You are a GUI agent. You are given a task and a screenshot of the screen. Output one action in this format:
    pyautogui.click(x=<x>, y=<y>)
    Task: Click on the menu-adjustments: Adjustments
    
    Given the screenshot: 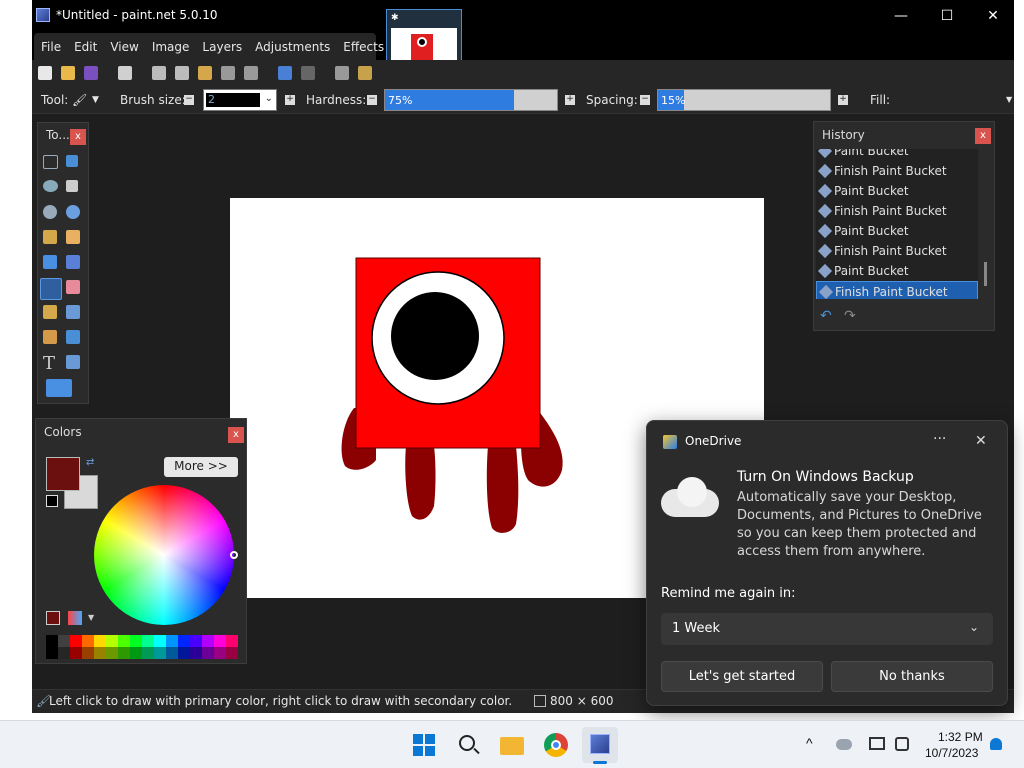 What is the action you would take?
    pyautogui.click(x=292, y=46)
    